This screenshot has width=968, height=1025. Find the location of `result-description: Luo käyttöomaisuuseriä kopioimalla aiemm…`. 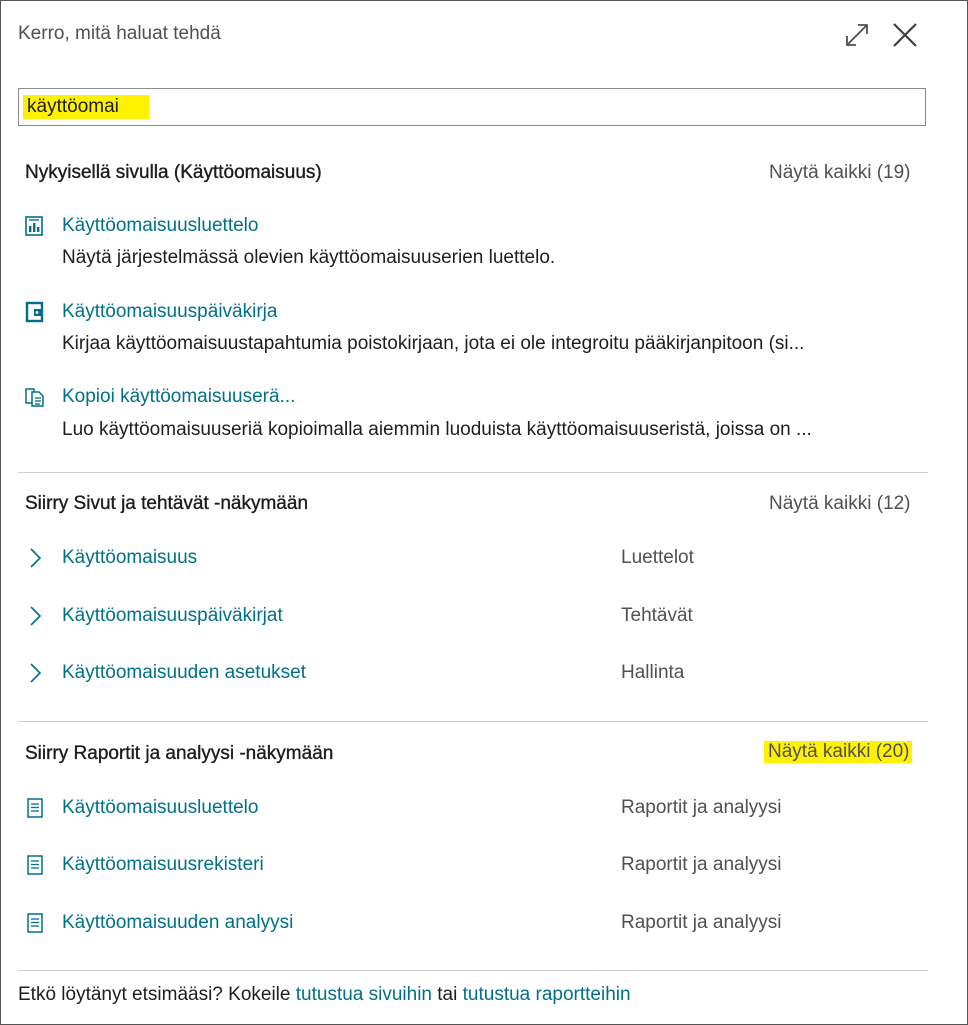

result-description: Luo käyttöomaisuuseriä kopioimalla aiemm… is located at coordinates (437, 429).